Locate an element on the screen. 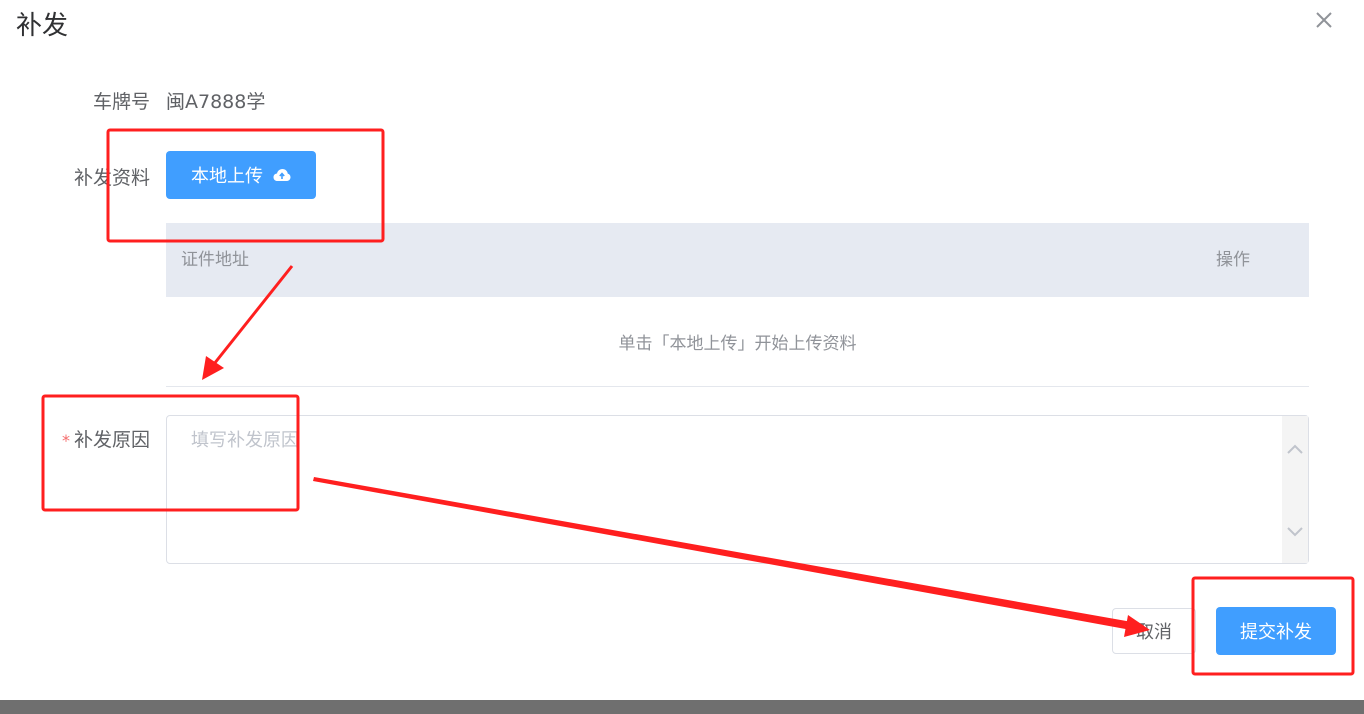  upload-button-label: 本地上传 is located at coordinates (227, 176).